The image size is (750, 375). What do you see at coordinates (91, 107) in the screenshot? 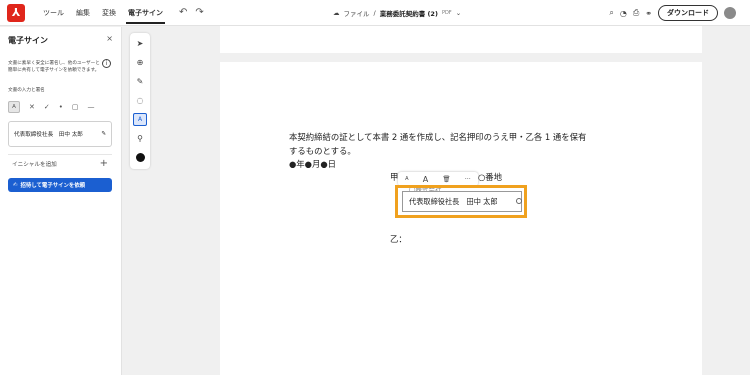
I see `line-icon: —` at bounding box center [91, 107].